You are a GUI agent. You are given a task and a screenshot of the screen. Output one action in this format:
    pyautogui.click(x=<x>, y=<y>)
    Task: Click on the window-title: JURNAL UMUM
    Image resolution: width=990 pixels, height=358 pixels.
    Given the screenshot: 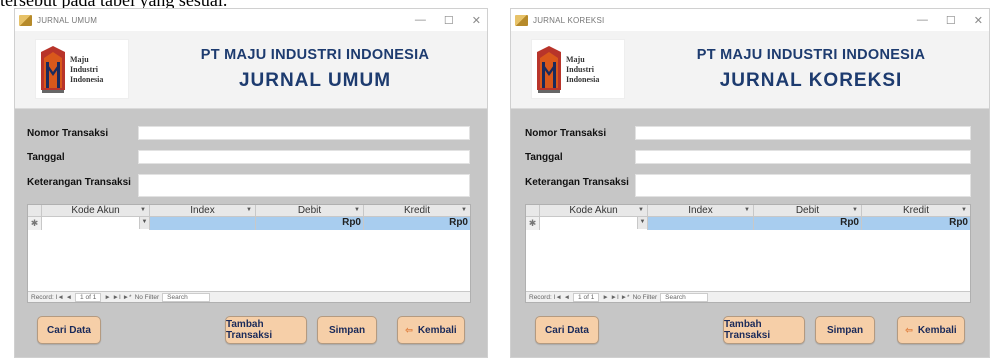 What is the action you would take?
    pyautogui.click(x=67, y=20)
    